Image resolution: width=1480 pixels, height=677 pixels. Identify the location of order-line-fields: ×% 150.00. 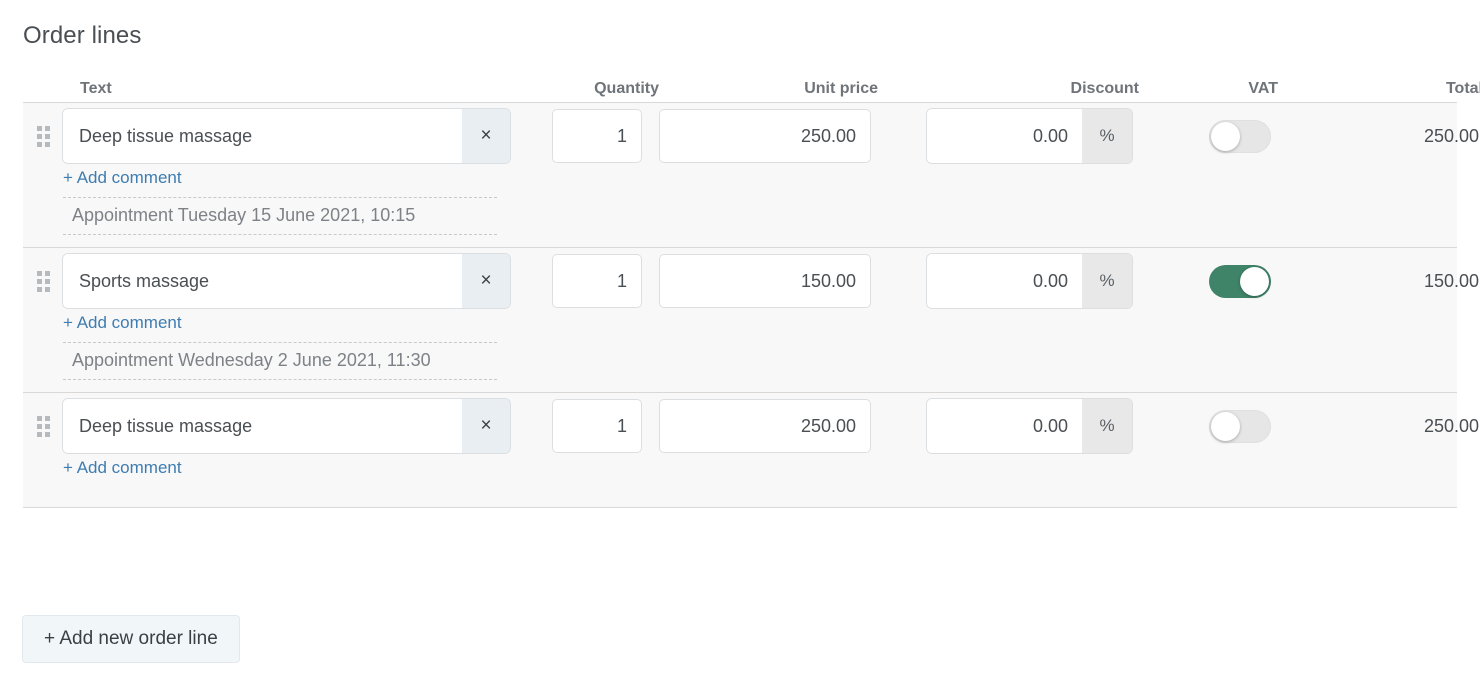
(751, 280).